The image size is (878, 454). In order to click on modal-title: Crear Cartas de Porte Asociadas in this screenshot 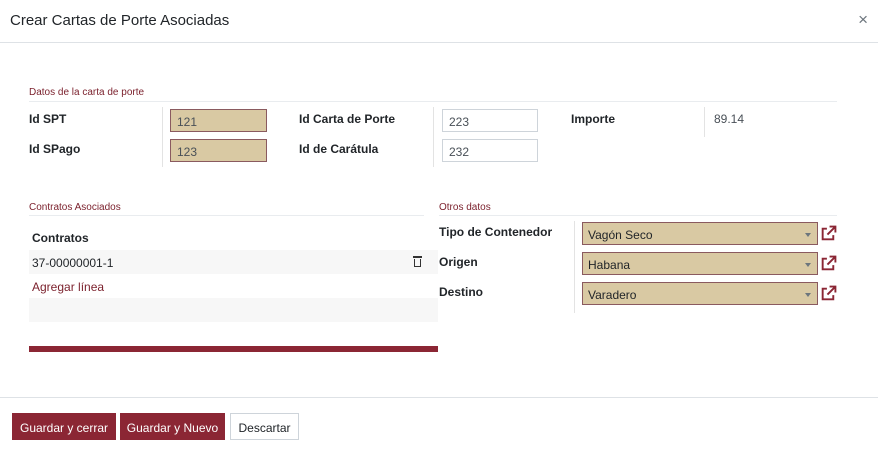, I will do `click(120, 20)`.